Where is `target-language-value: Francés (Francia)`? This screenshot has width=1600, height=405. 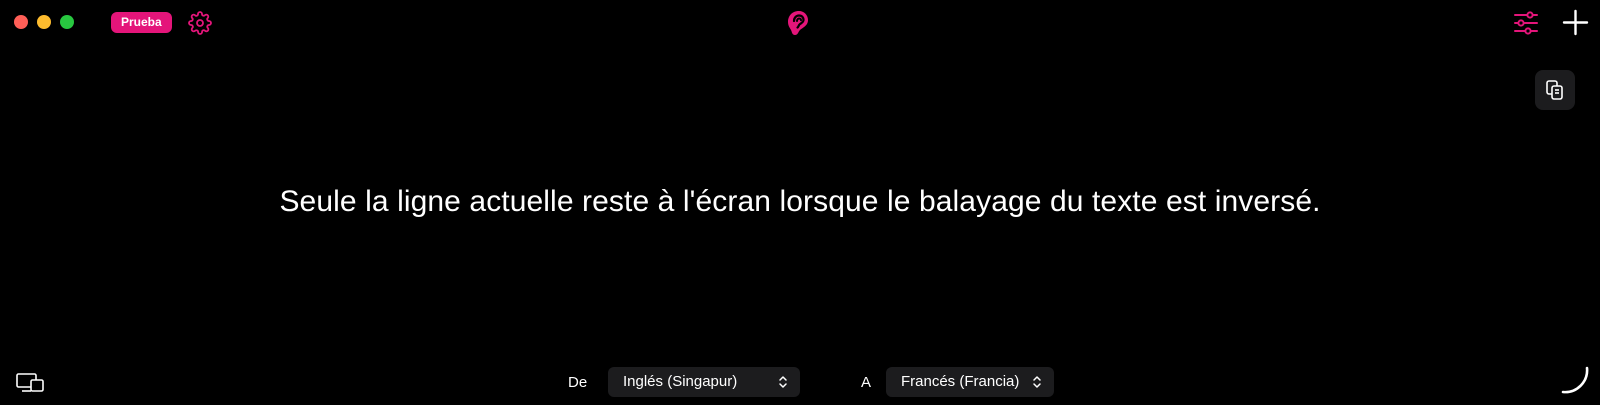 target-language-value: Francés (Francia) is located at coordinates (960, 381).